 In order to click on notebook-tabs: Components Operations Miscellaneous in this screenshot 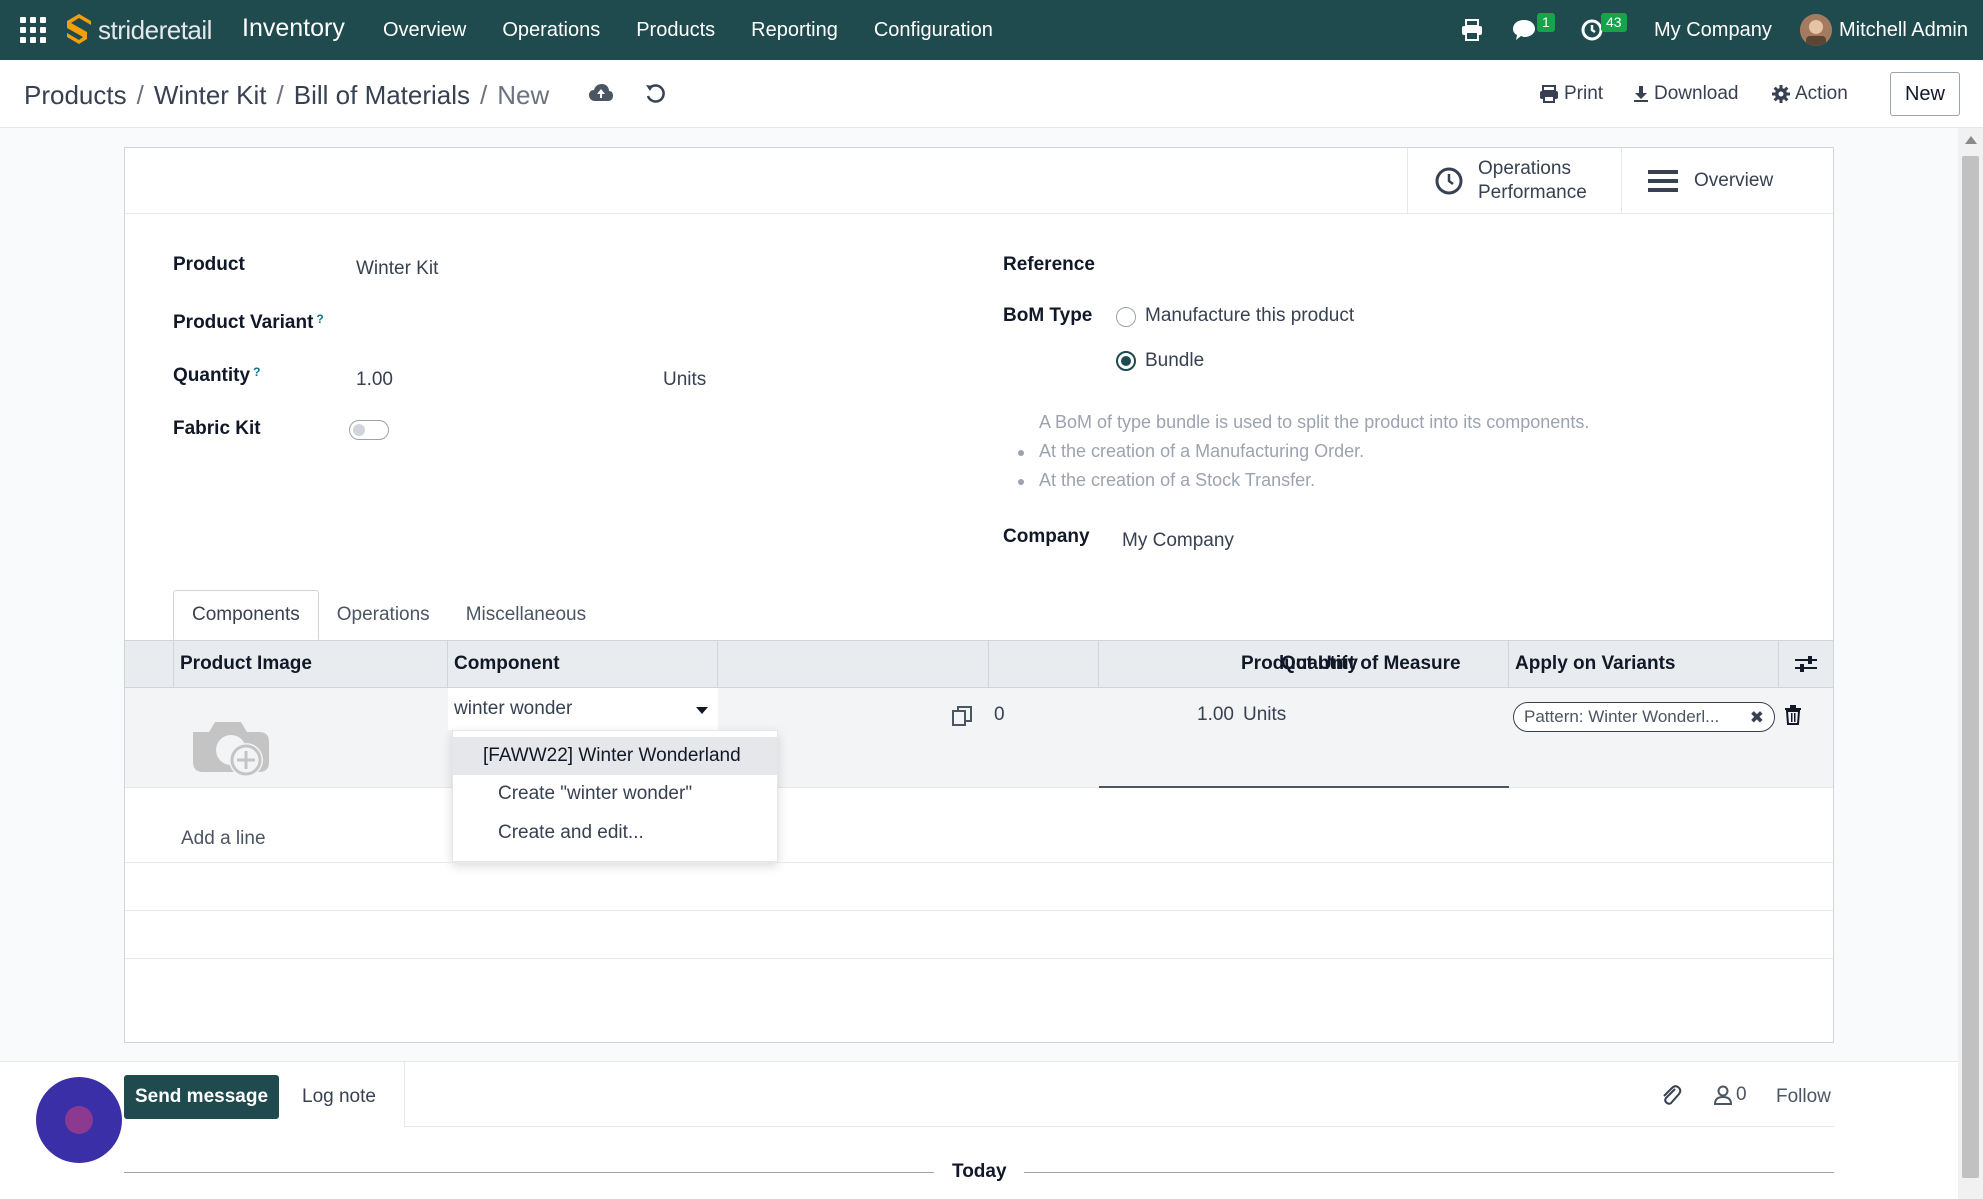, I will do `click(388, 615)`.